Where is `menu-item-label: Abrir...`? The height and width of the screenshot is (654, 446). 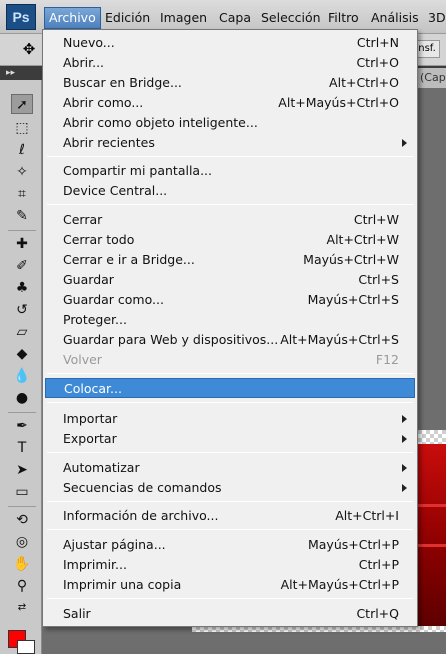 menu-item-label: Abrir... is located at coordinates (84, 62).